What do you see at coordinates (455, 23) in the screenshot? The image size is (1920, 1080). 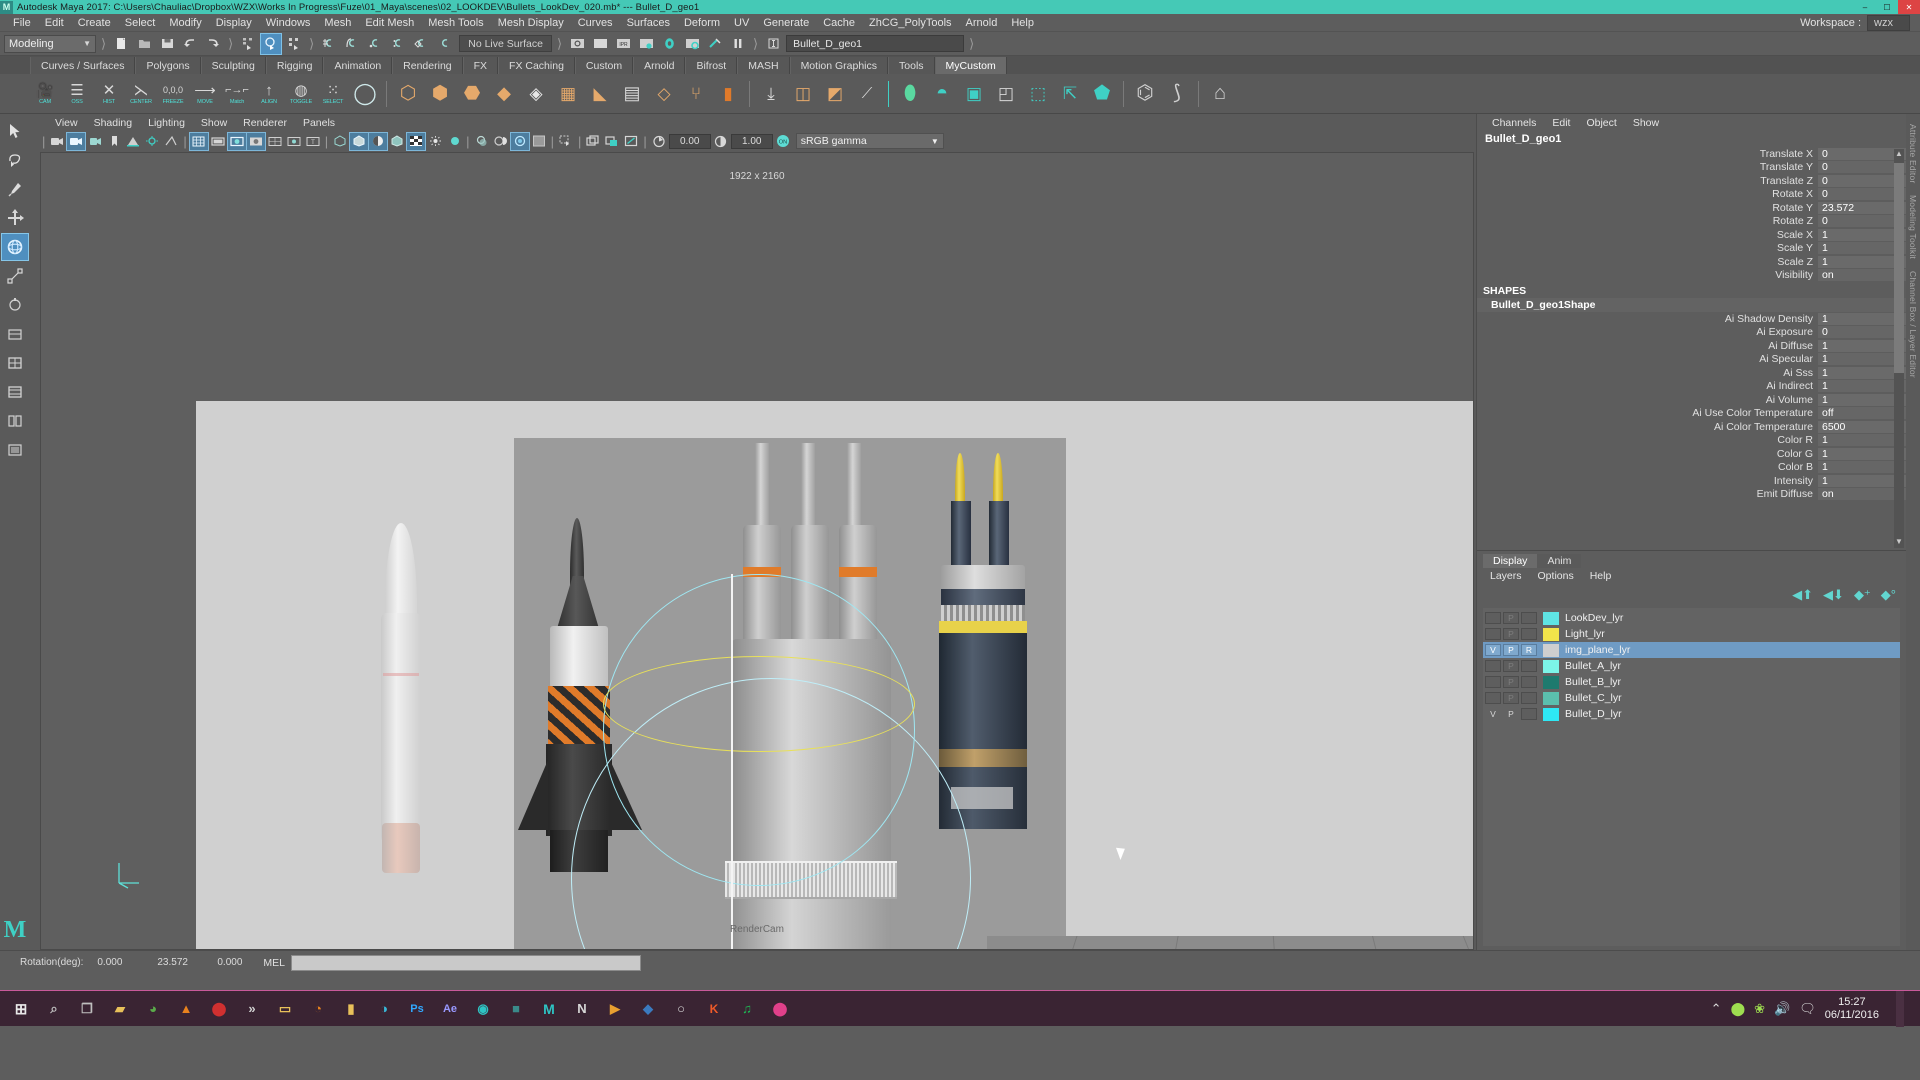 I see `menu-mesh-tools: Mesh Tools` at bounding box center [455, 23].